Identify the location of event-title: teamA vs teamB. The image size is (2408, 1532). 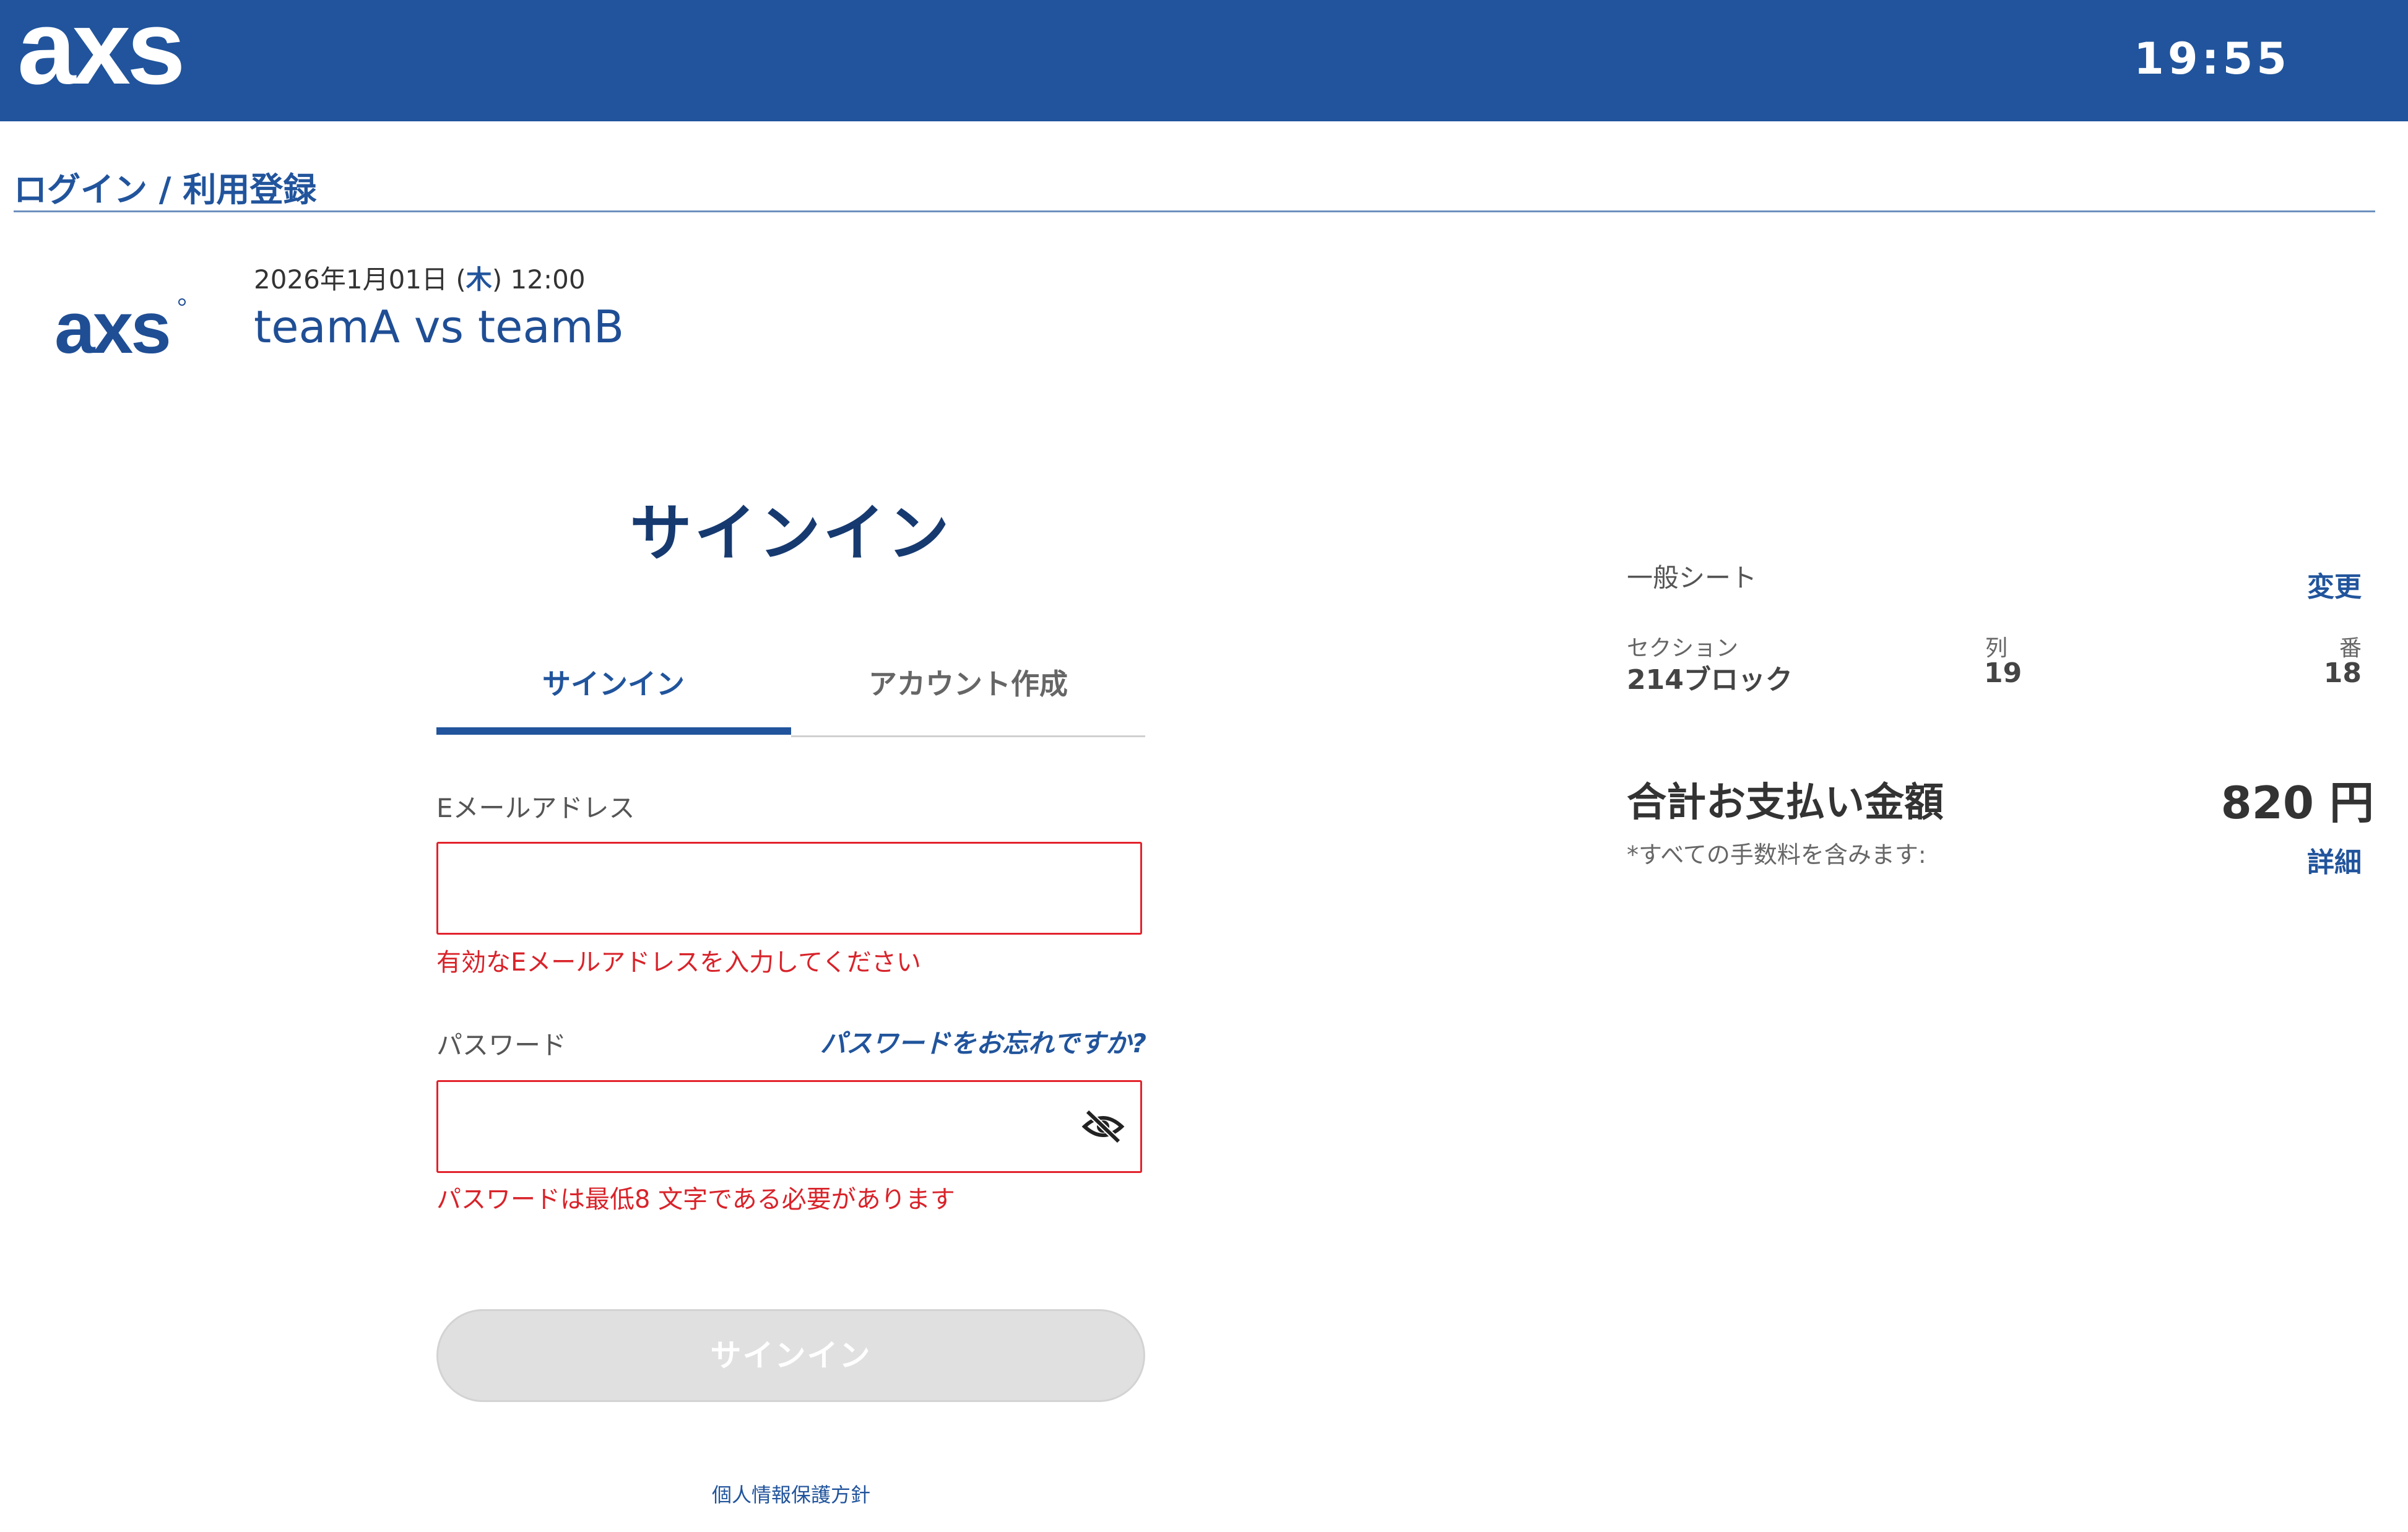
(439, 327).